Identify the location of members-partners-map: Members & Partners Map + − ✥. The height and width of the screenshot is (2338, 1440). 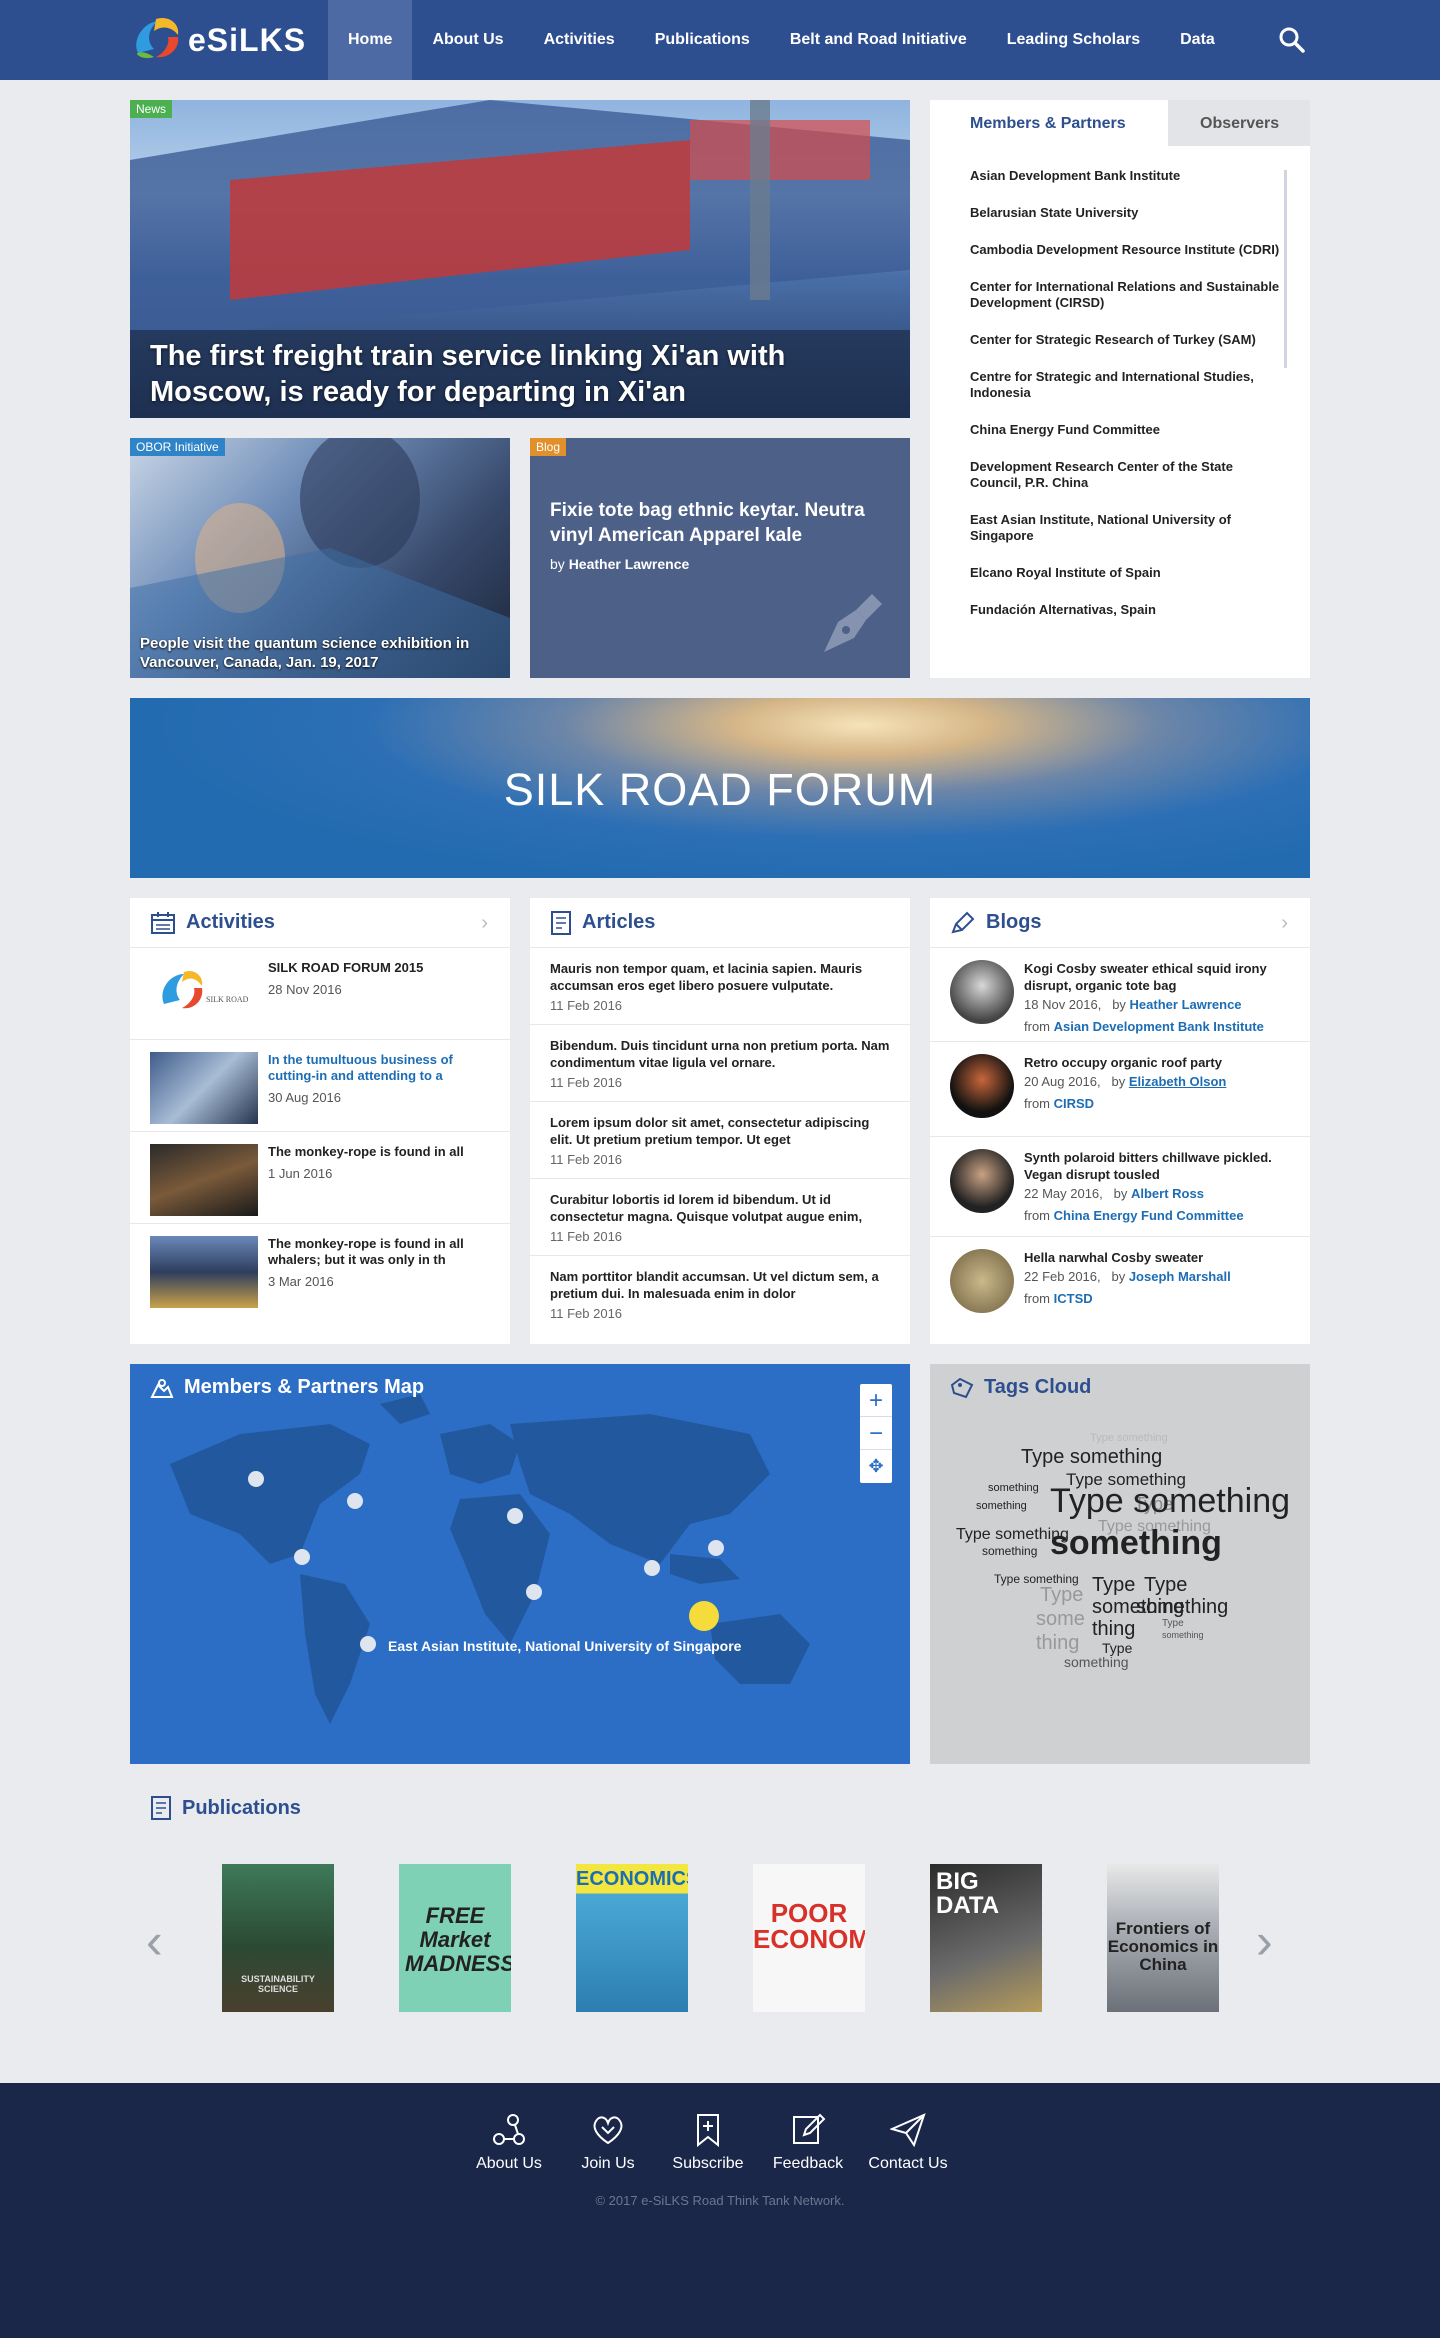
(520, 1564).